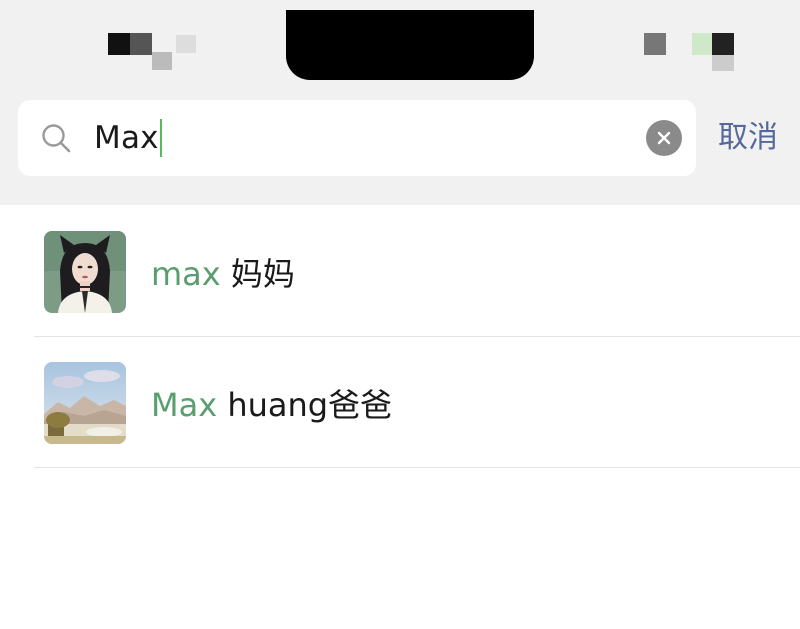  Describe the element at coordinates (748, 138) in the screenshot. I see `cancel-button: 取消` at that location.